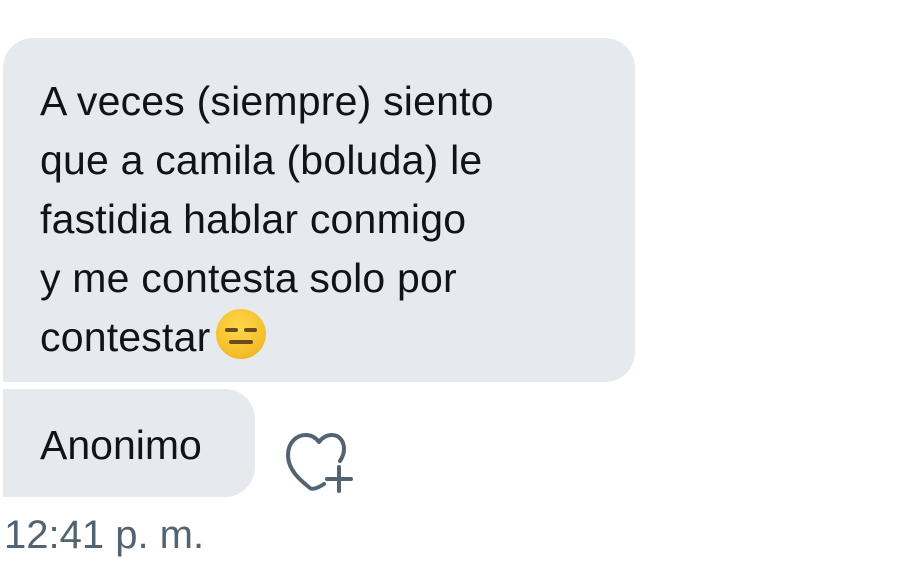 The height and width of the screenshot is (565, 923). Describe the element at coordinates (125, 337) in the screenshot. I see `message-line-text: contestar` at that location.